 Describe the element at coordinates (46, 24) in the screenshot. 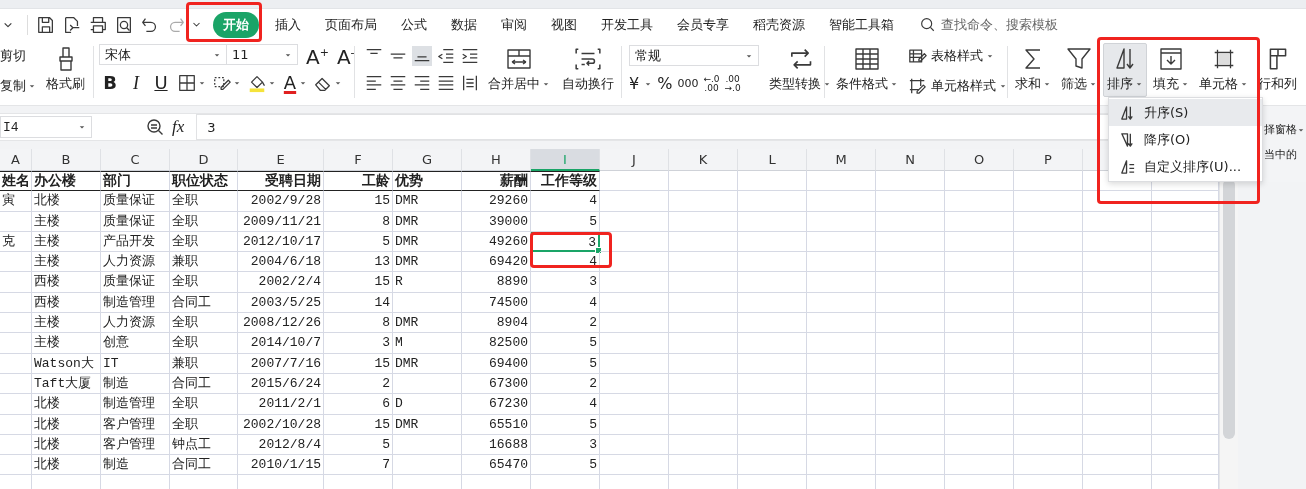

I see `save-icon` at that location.